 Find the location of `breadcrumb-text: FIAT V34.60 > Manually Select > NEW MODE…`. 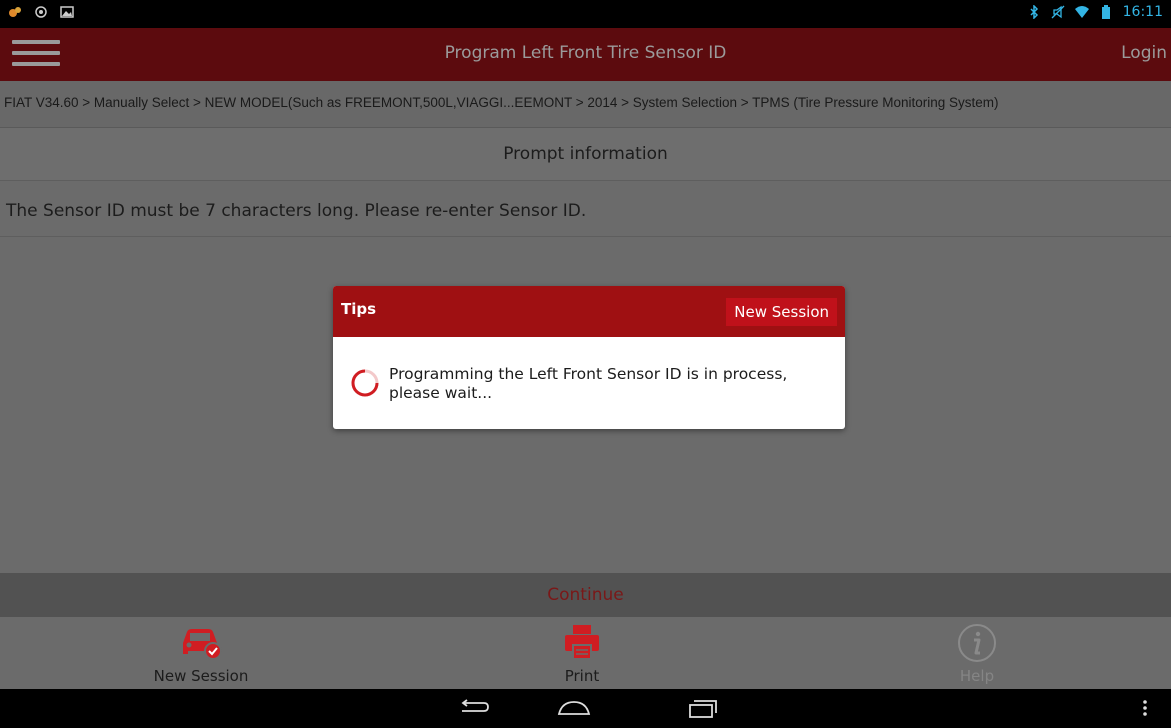

breadcrumb-text: FIAT V34.60 > Manually Select > NEW MODE… is located at coordinates (501, 102).